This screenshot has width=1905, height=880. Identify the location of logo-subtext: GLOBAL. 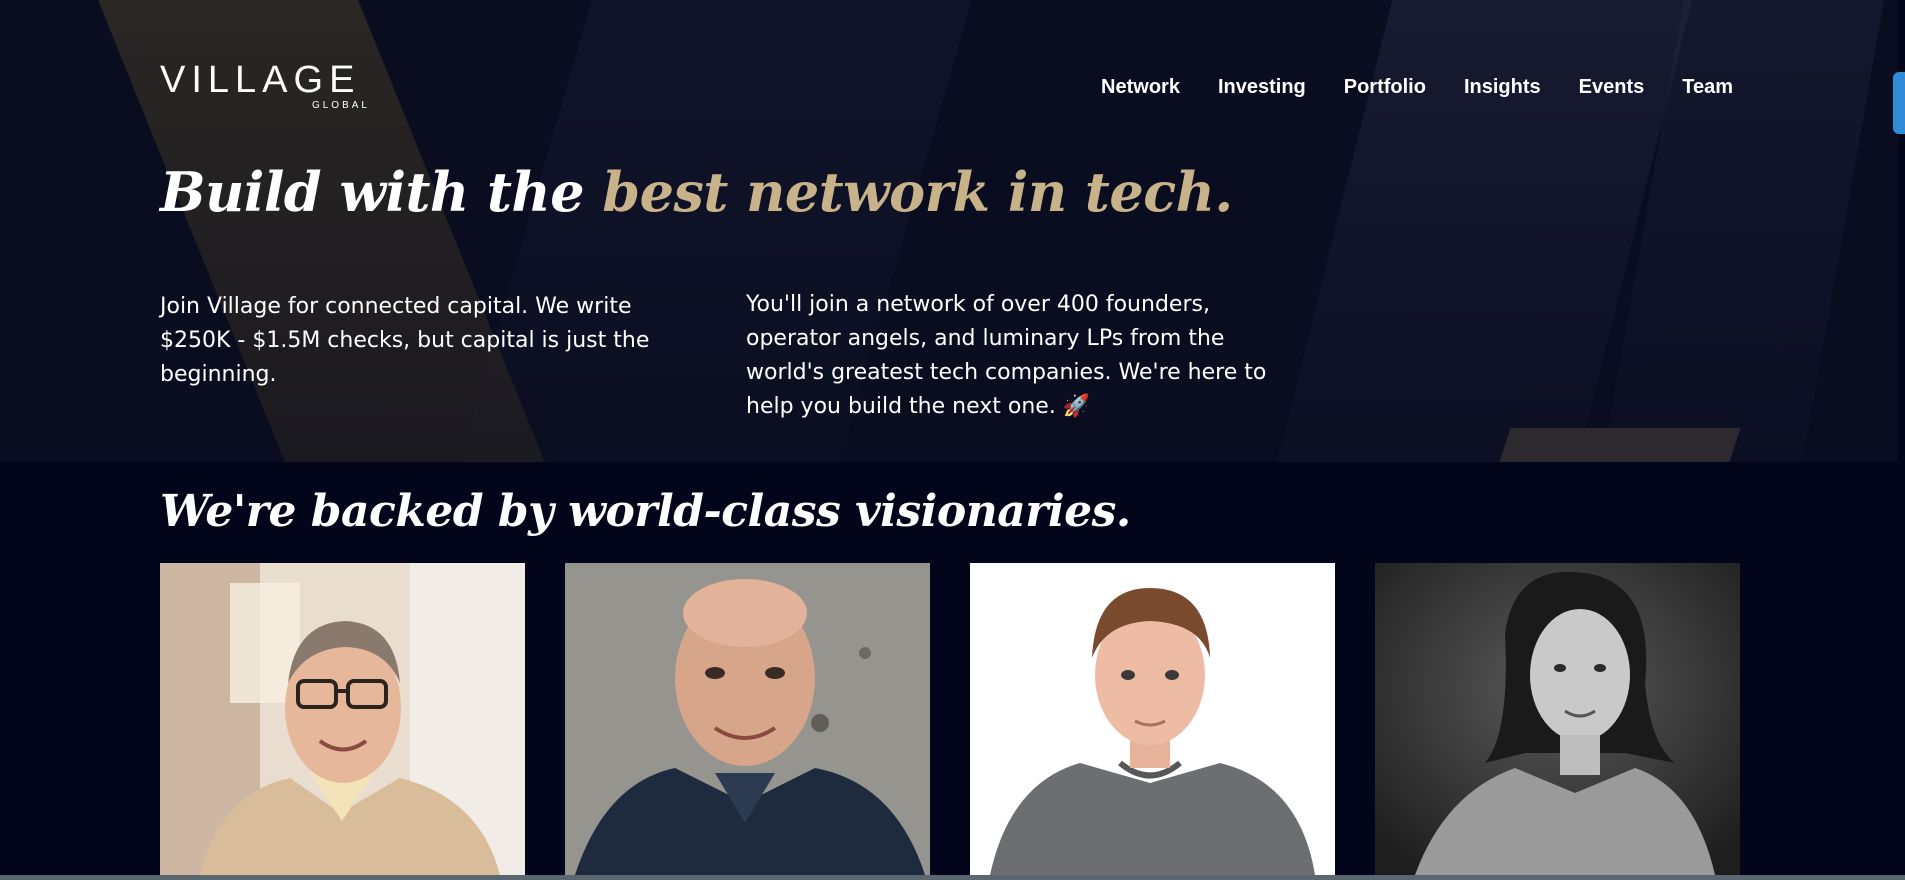
(340, 105).